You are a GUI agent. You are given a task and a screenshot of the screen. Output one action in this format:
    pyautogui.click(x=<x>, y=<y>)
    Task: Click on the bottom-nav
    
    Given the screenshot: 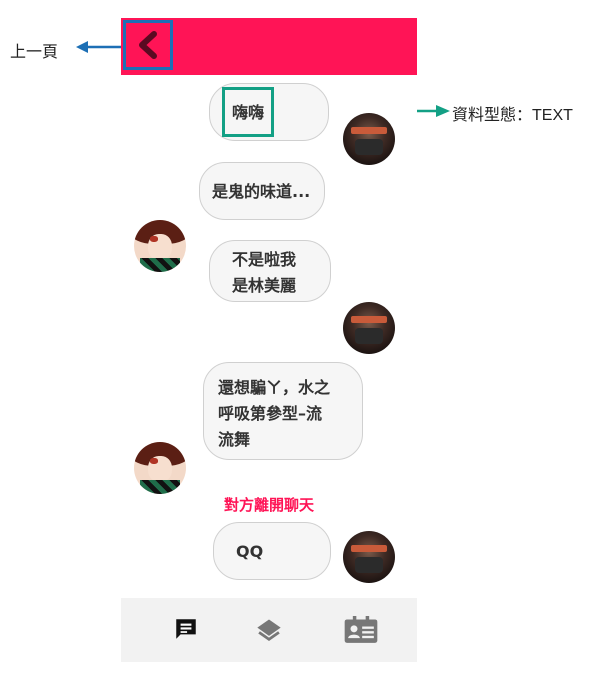 What is the action you would take?
    pyautogui.click(x=269, y=630)
    